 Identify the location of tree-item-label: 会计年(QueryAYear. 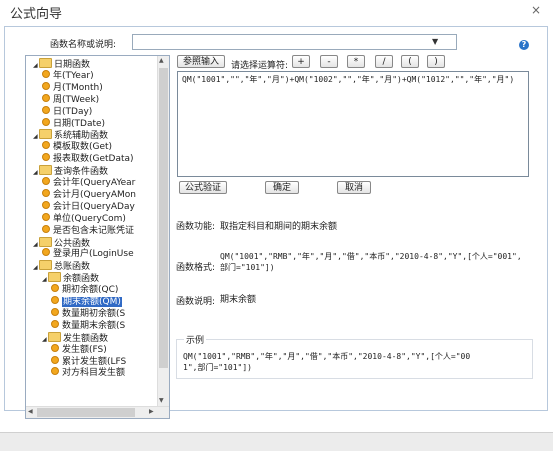
(94, 183).